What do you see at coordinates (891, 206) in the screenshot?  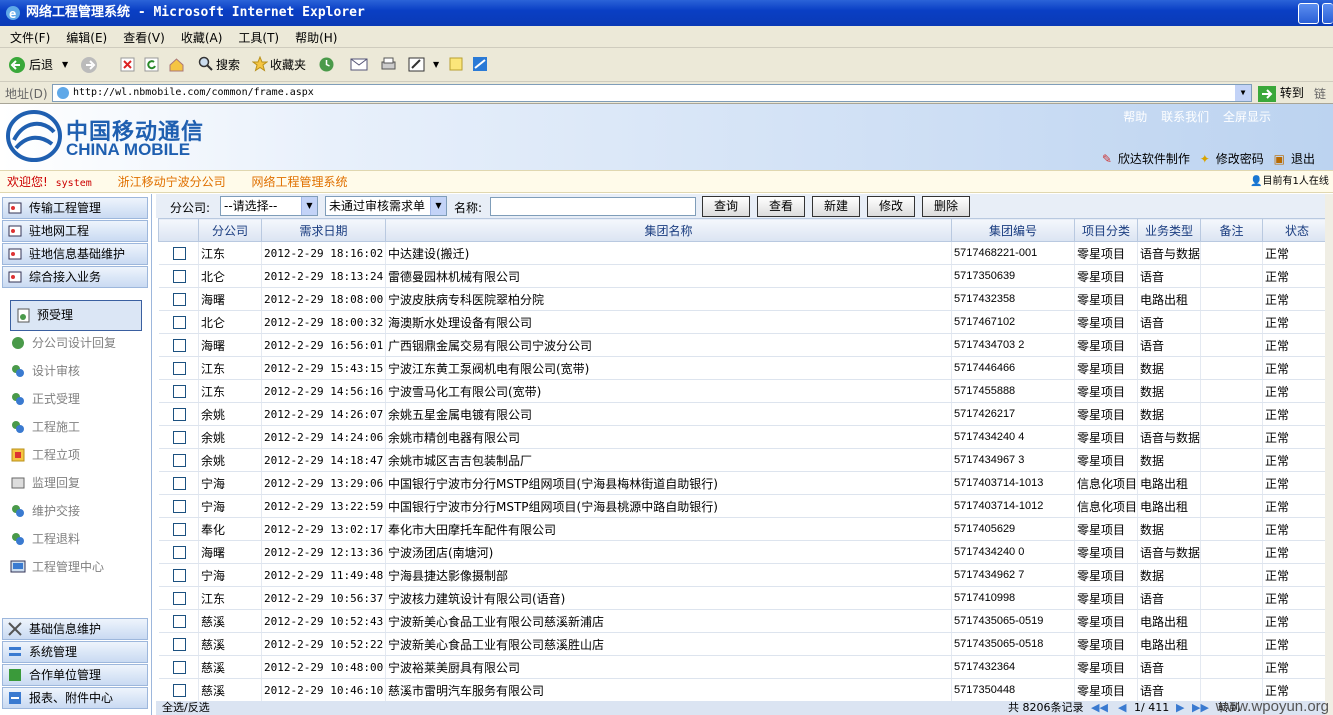 I see `edit-button: 修改` at bounding box center [891, 206].